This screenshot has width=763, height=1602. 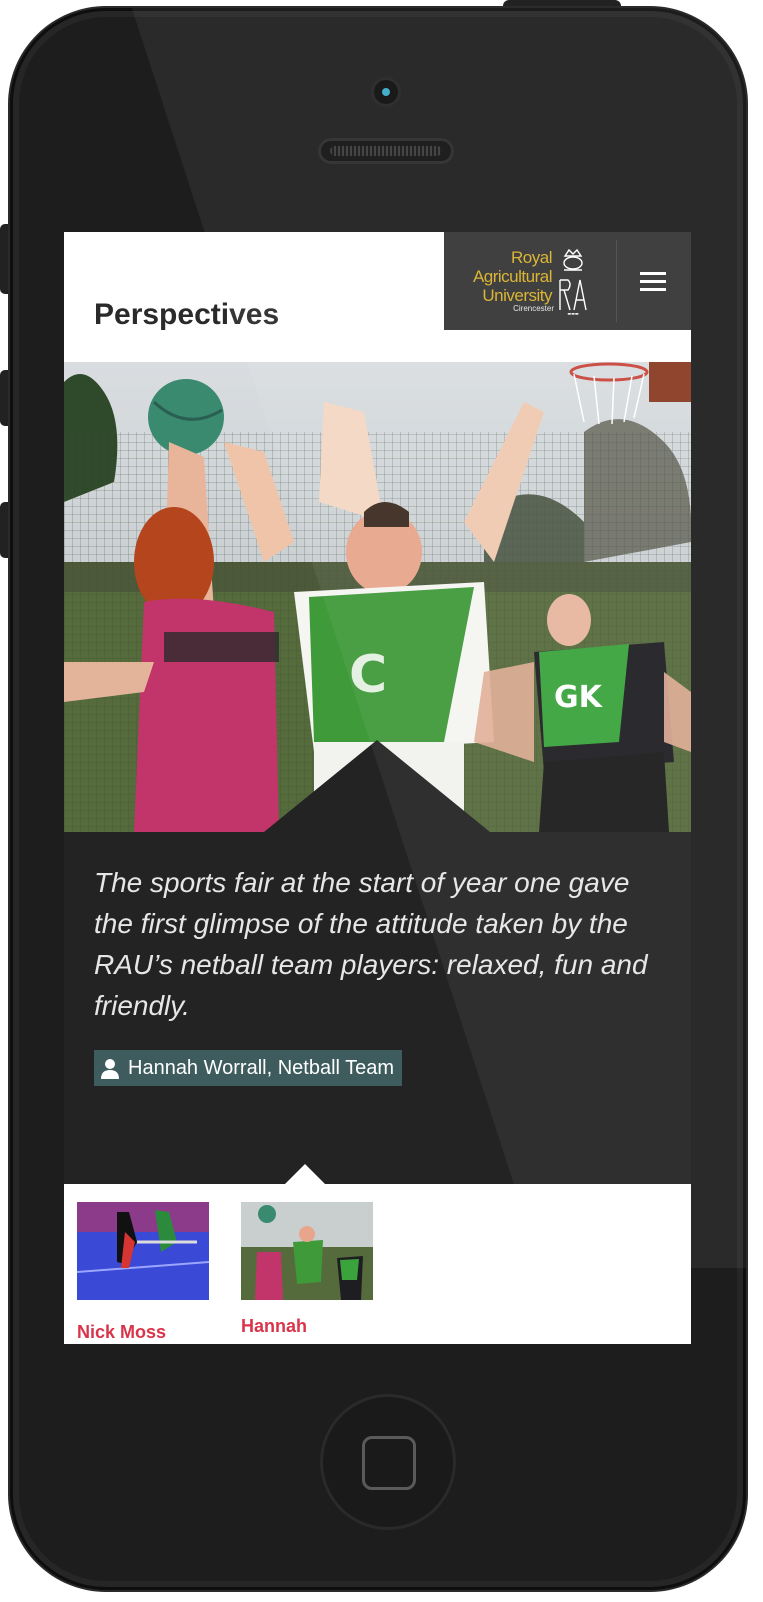 I want to click on attribution-text: Hannah Worrall, Netball Team, so click(x=261, y=1068).